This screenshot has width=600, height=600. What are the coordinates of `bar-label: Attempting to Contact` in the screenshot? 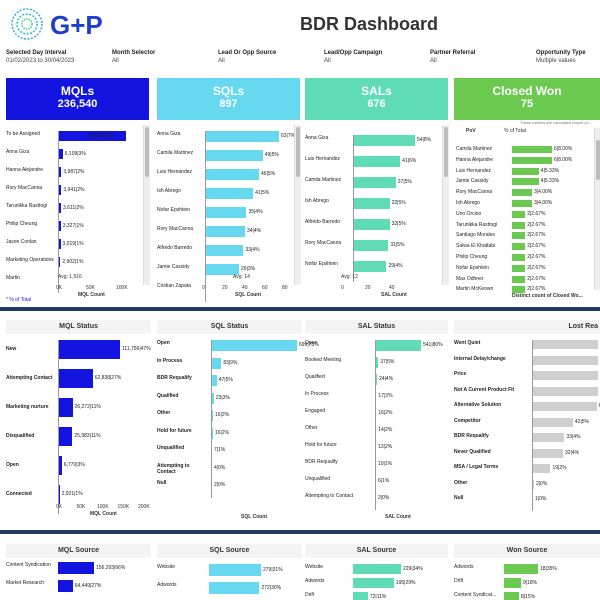 It's located at (173, 468).